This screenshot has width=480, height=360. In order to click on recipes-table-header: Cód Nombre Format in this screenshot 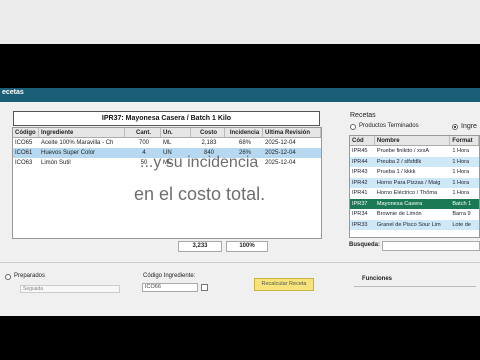, I will do `click(414, 141)`.